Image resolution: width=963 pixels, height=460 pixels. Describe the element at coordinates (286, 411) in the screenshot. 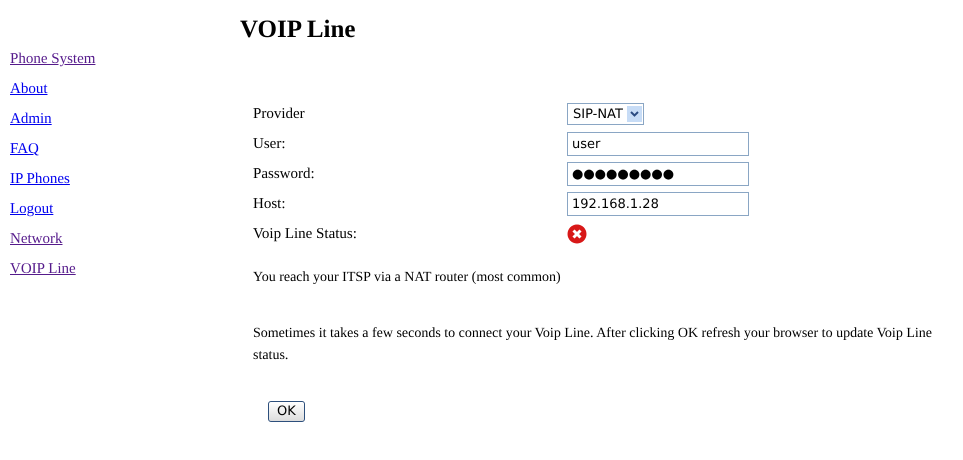

I see `ok-button: OK` at that location.